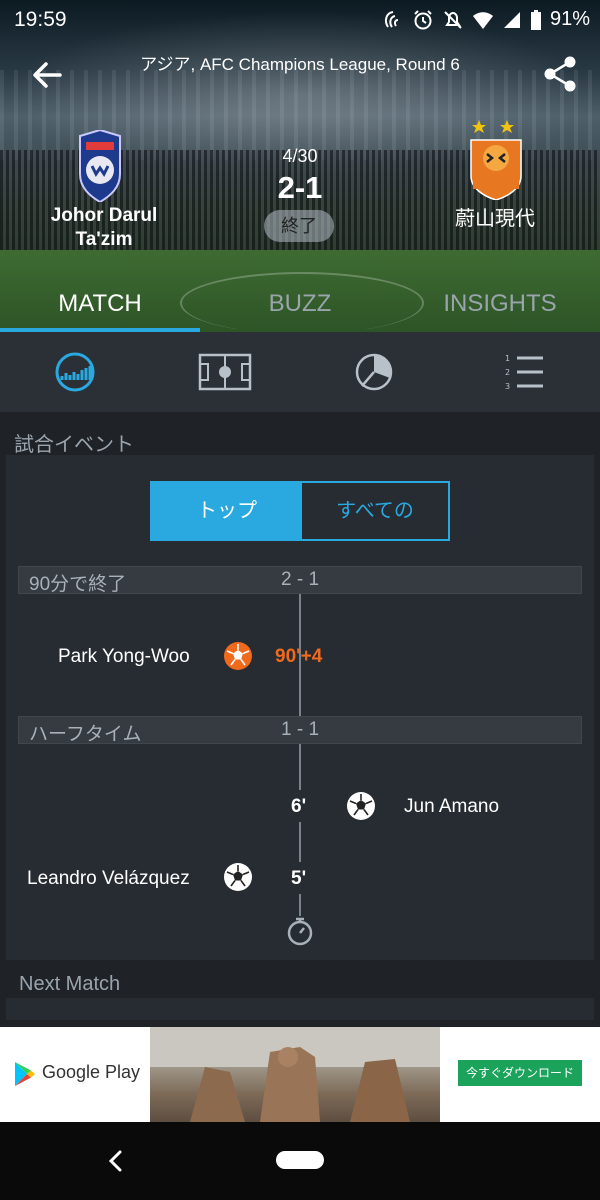  Describe the element at coordinates (375, 511) in the screenshot. I see `filter-all-button: すべての` at that location.